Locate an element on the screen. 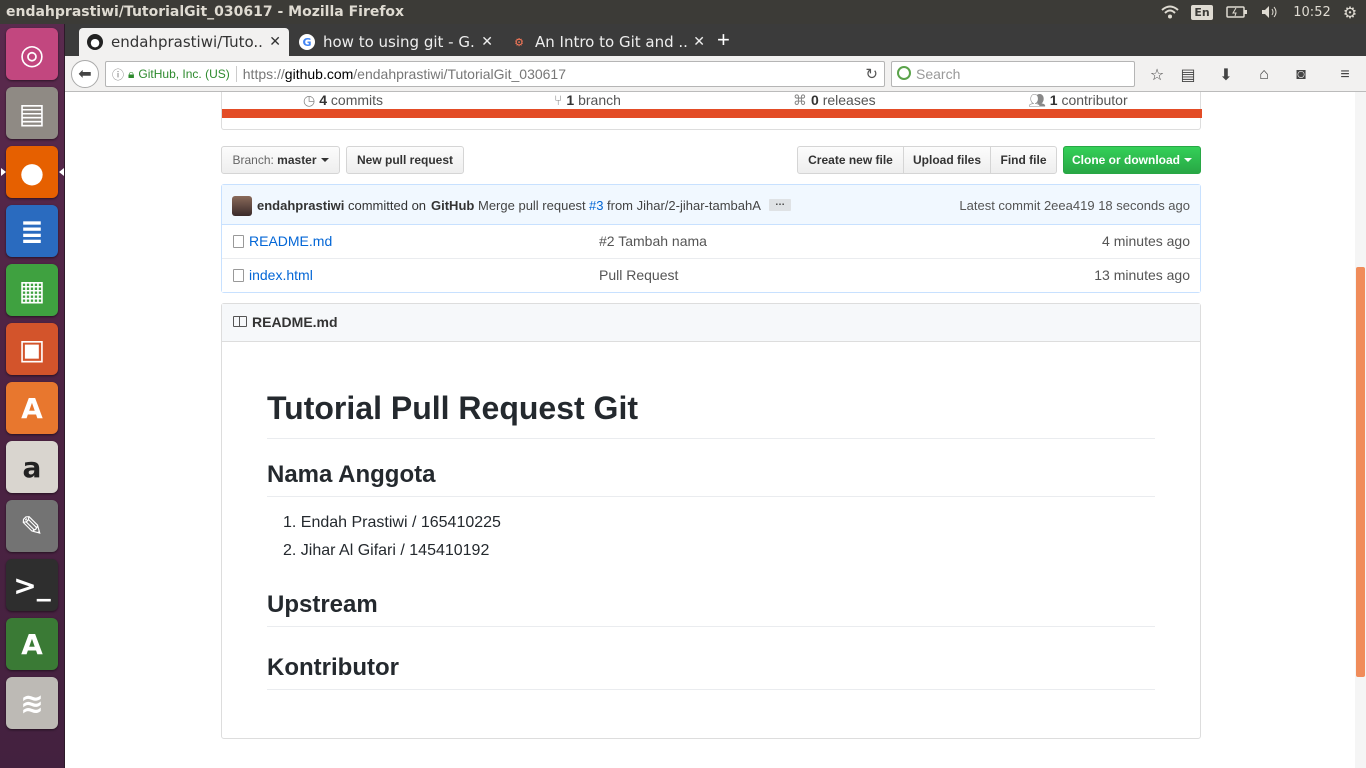 This screenshot has height=768, width=1366. arrow-left-icon: ⬅ is located at coordinates (85, 74).